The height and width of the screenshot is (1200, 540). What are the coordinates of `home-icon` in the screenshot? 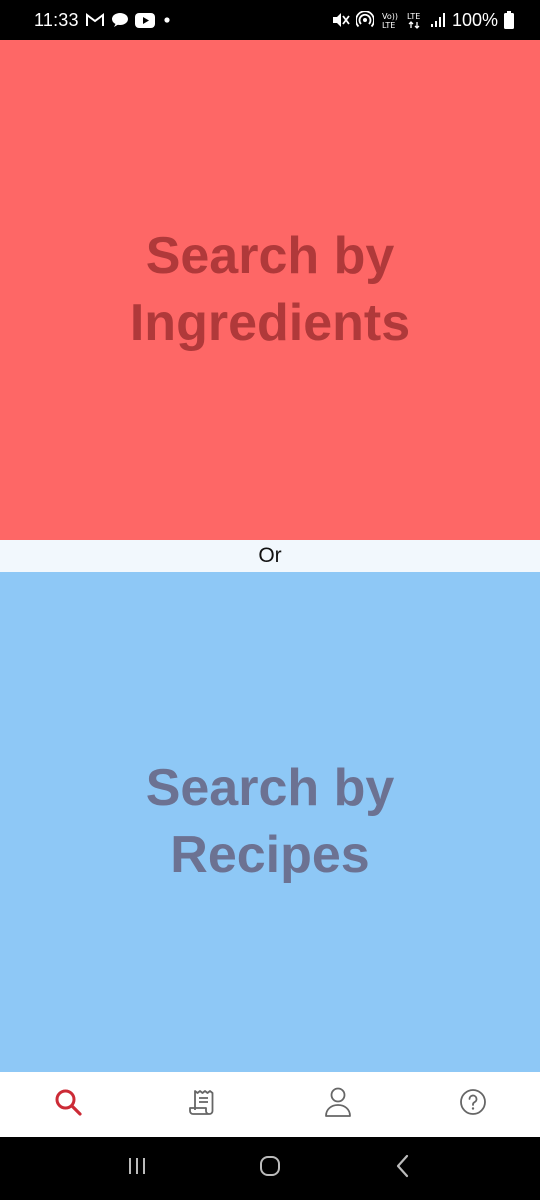 It's located at (270, 1168).